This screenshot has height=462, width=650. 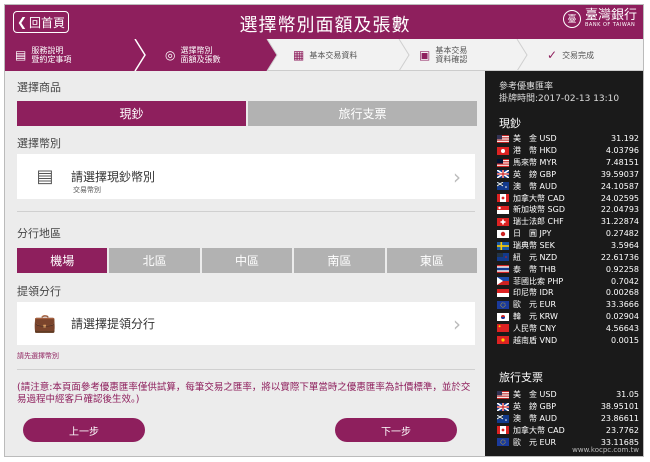 I want to click on rate-value: 0.27482, so click(x=622, y=234).